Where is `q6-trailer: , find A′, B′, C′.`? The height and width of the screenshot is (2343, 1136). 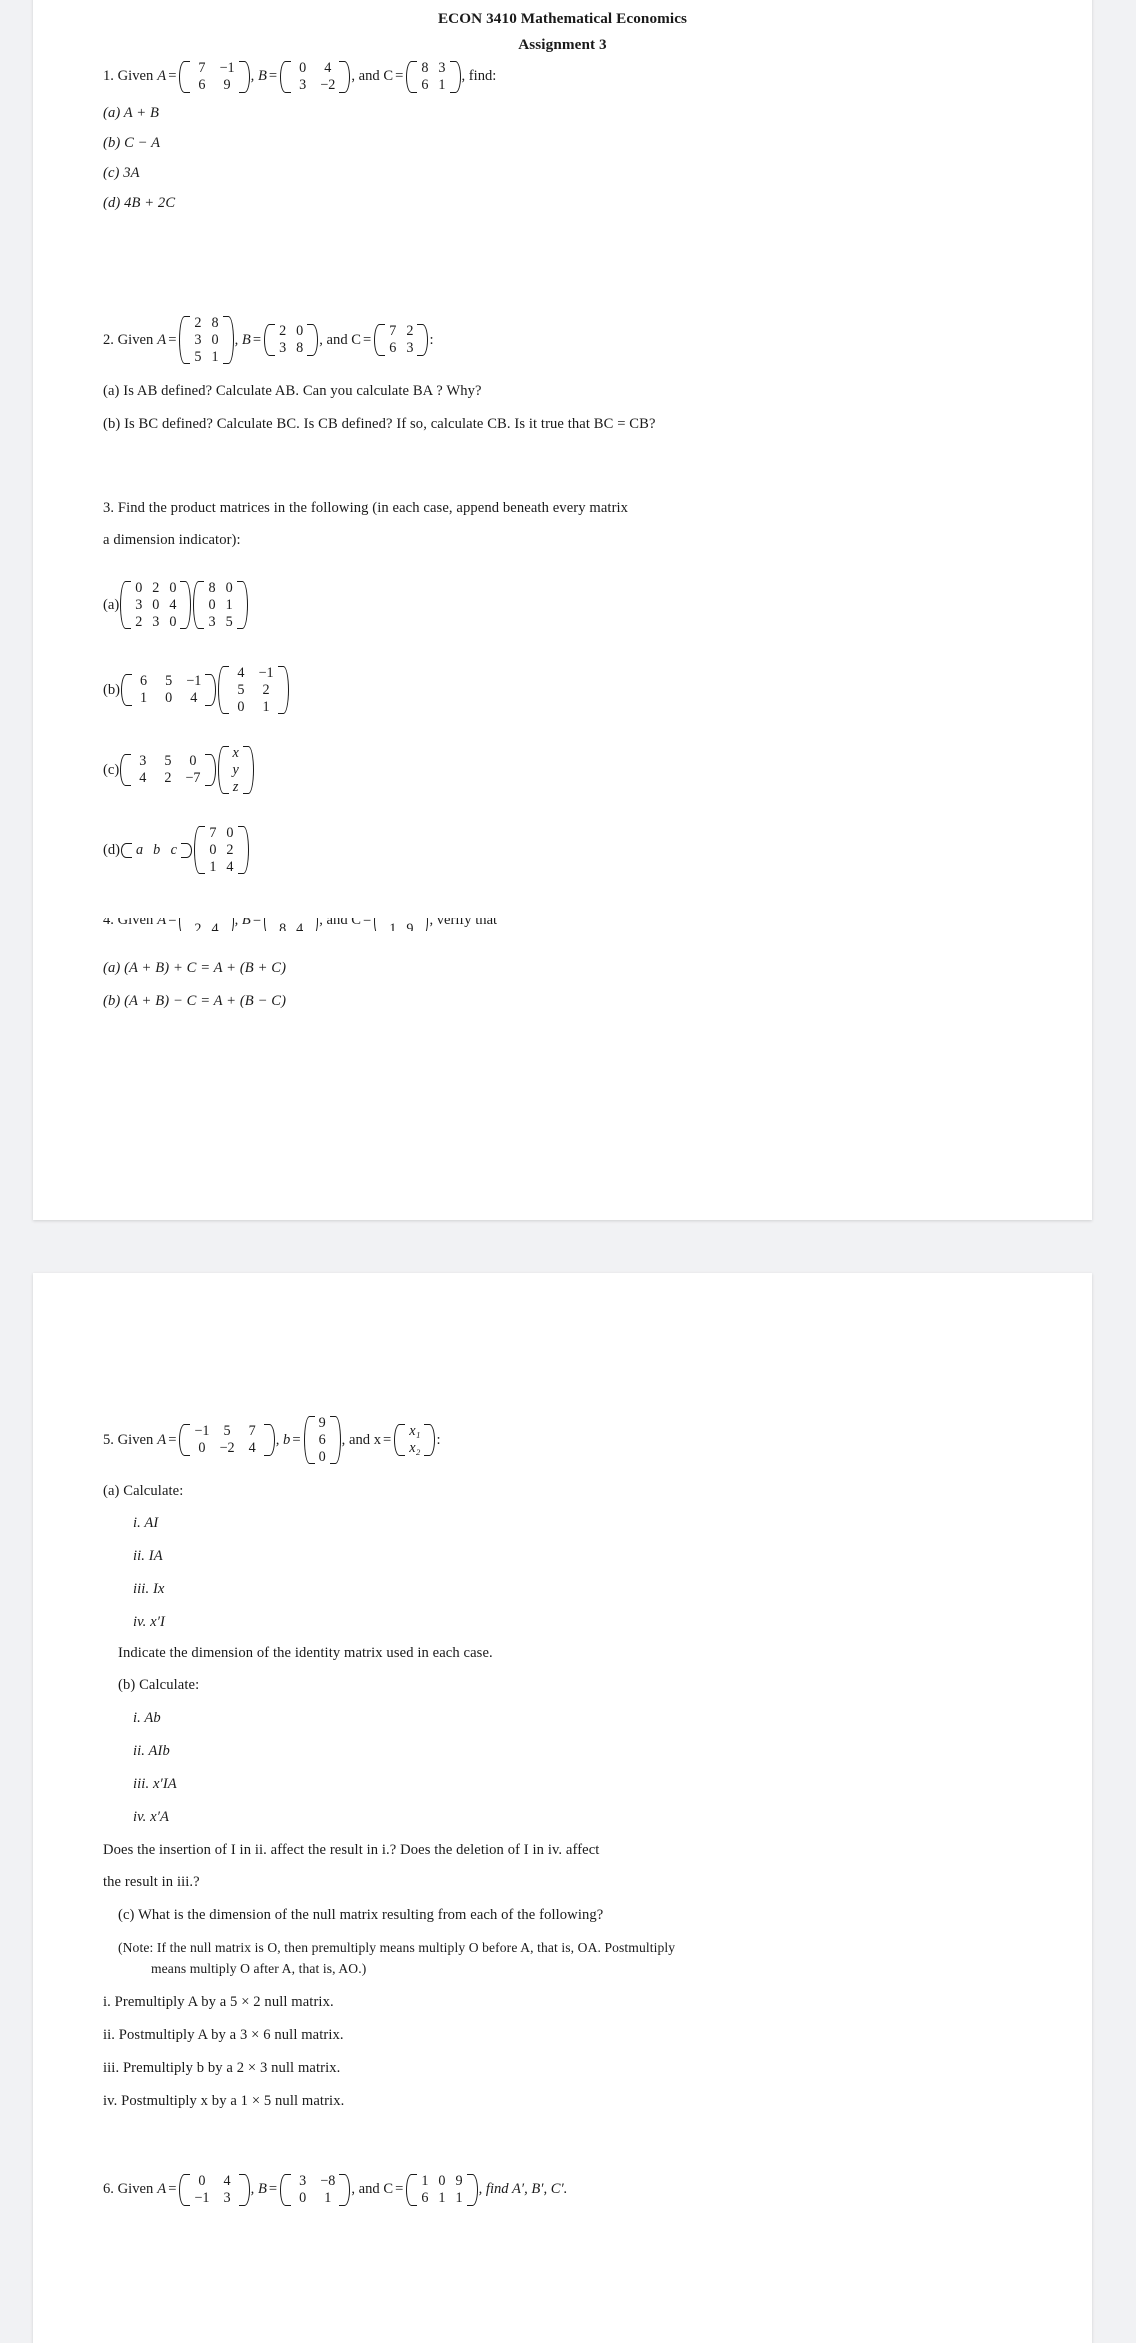
q6-trailer: , find A′, B′, C′. is located at coordinates (523, 2189).